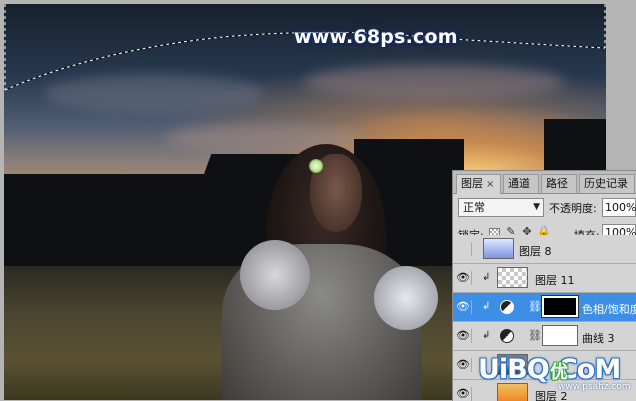  I want to click on tab-paths: 路径, so click(559, 183).